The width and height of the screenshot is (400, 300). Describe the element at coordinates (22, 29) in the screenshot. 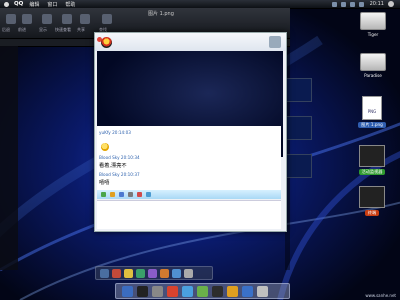

I see `toolbar-label: 前进` at that location.